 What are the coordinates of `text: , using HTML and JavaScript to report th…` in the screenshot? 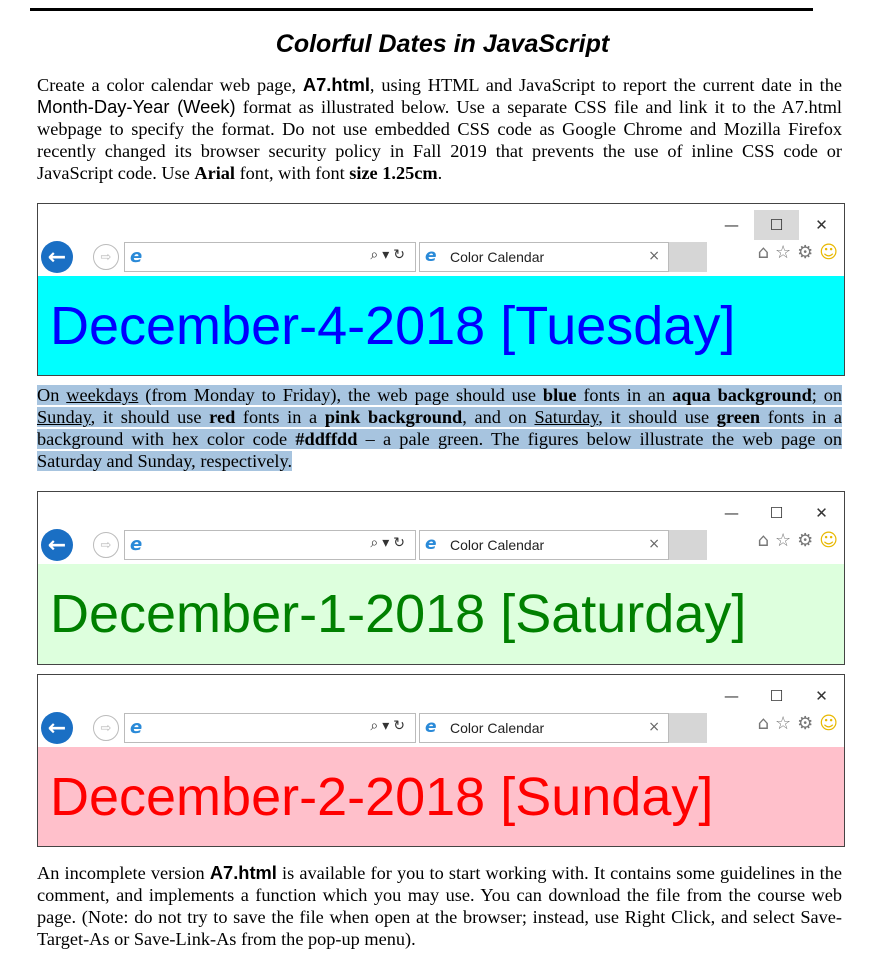 It's located at (605, 85).